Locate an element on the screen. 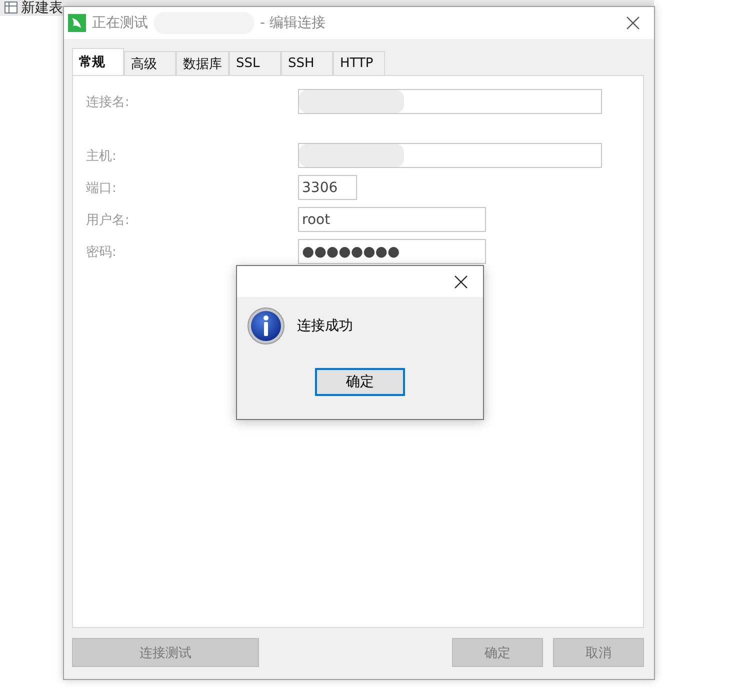 The image size is (737, 688). input-field: 3306 is located at coordinates (327, 187).